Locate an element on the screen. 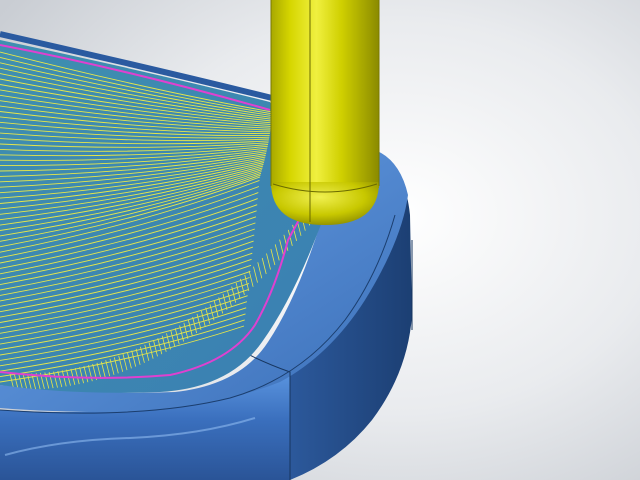 The width and height of the screenshot is (640, 480). ball-end-mill-tool is located at coordinates (325, 112).